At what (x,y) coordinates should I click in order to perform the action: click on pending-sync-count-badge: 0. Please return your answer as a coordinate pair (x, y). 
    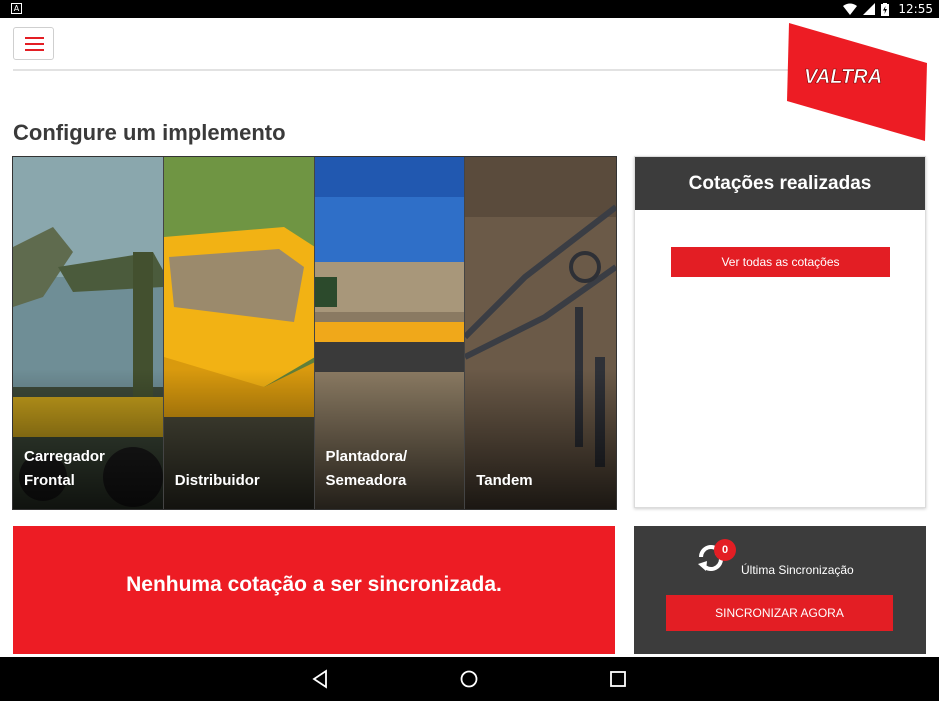
    Looking at the image, I should click on (725, 550).